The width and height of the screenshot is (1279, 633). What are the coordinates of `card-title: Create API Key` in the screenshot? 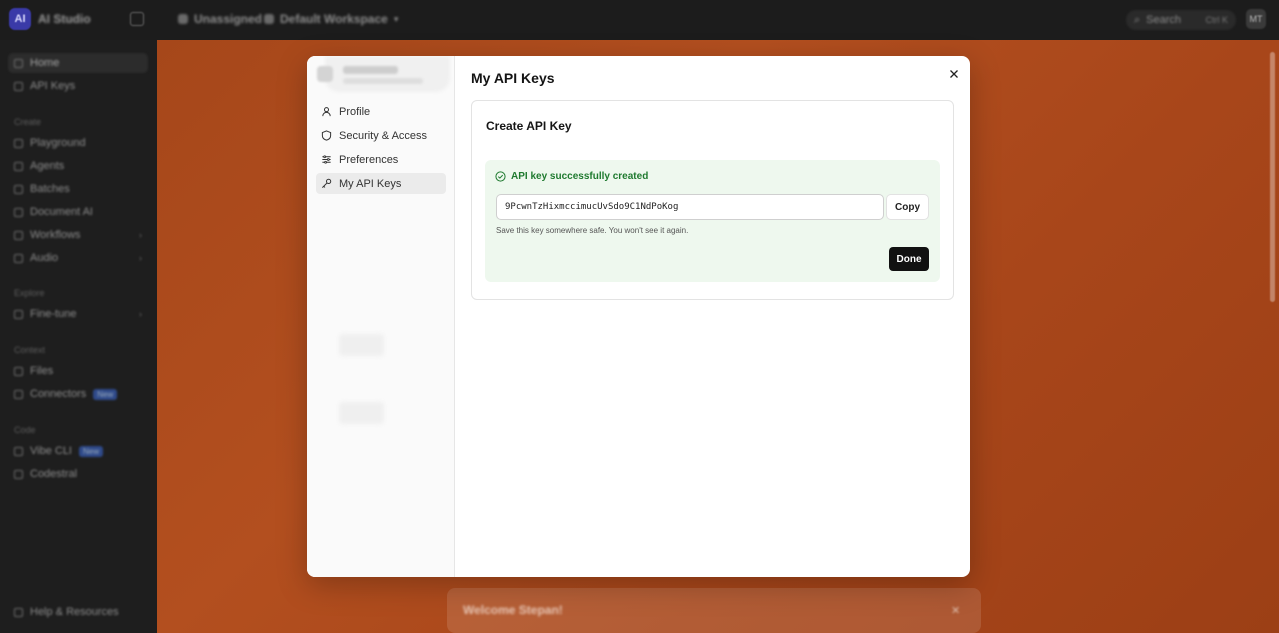 It's located at (529, 126).